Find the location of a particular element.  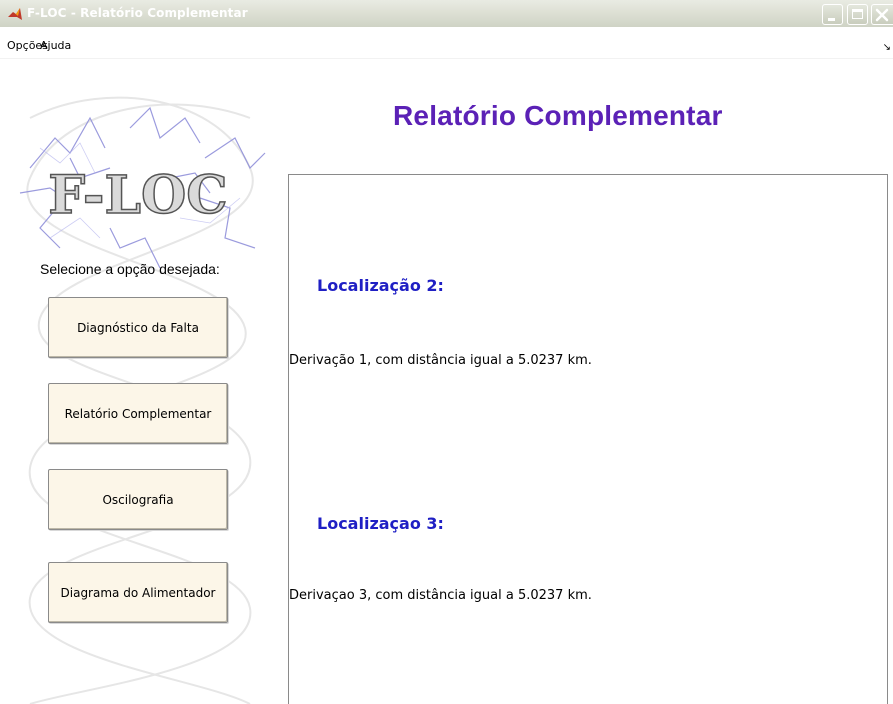

minimize-button is located at coordinates (832, 14).